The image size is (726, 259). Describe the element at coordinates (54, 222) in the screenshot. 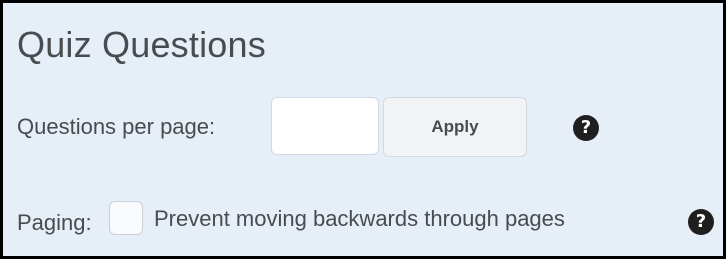

I see `paging-label: Paging:` at that location.